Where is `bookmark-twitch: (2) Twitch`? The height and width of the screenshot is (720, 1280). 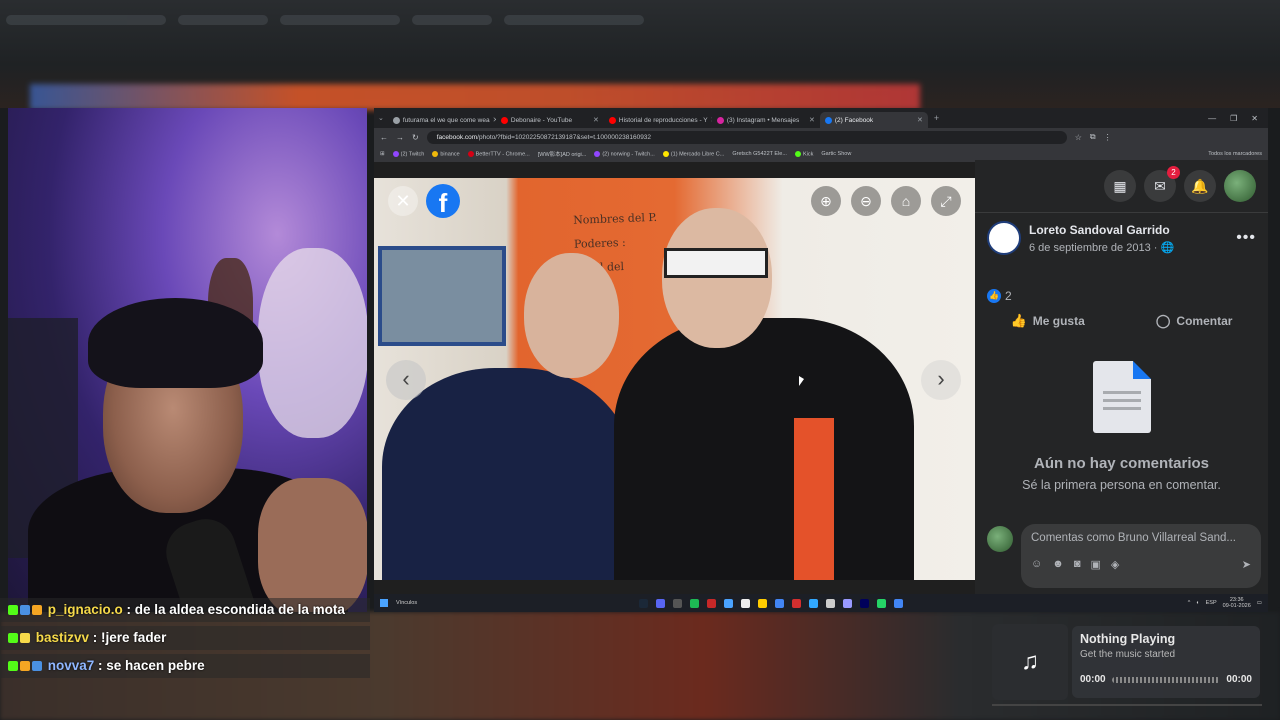 bookmark-twitch: (2) Twitch is located at coordinates (408, 153).